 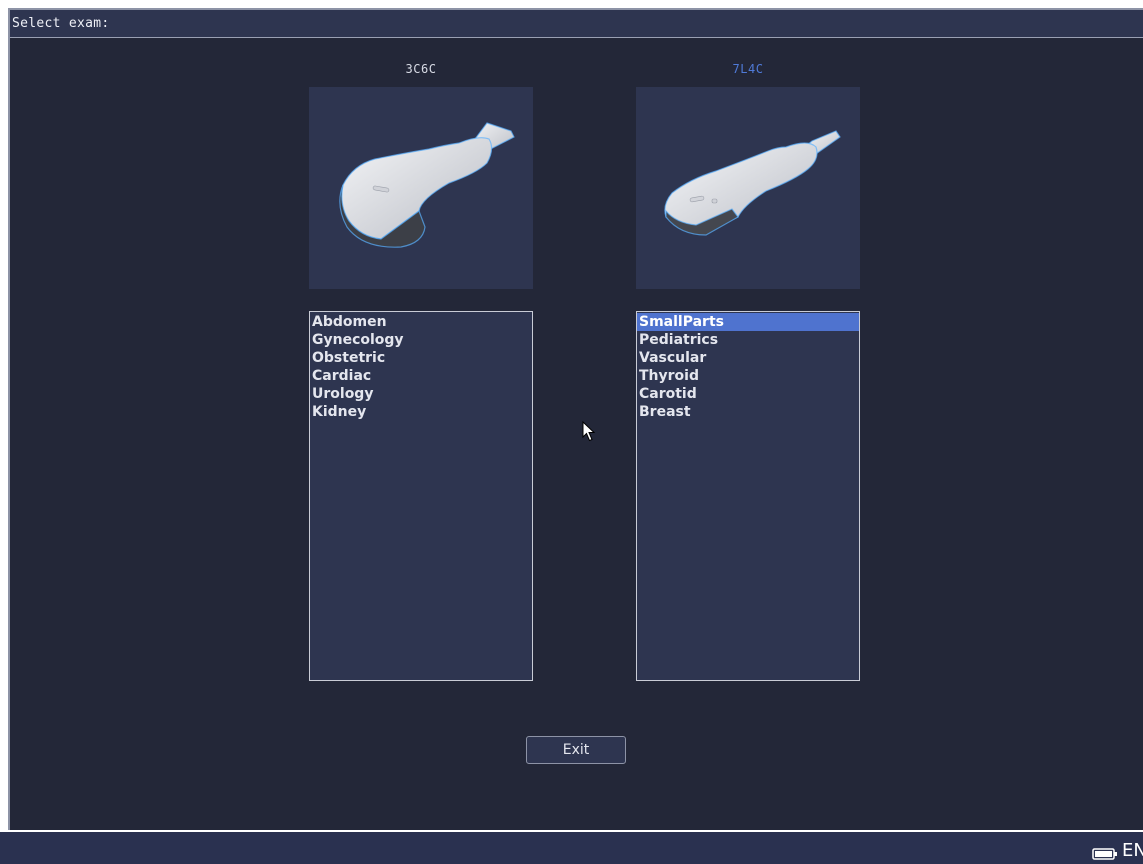 What do you see at coordinates (752, 183) in the screenshot?
I see `linear-probe-icon` at bounding box center [752, 183].